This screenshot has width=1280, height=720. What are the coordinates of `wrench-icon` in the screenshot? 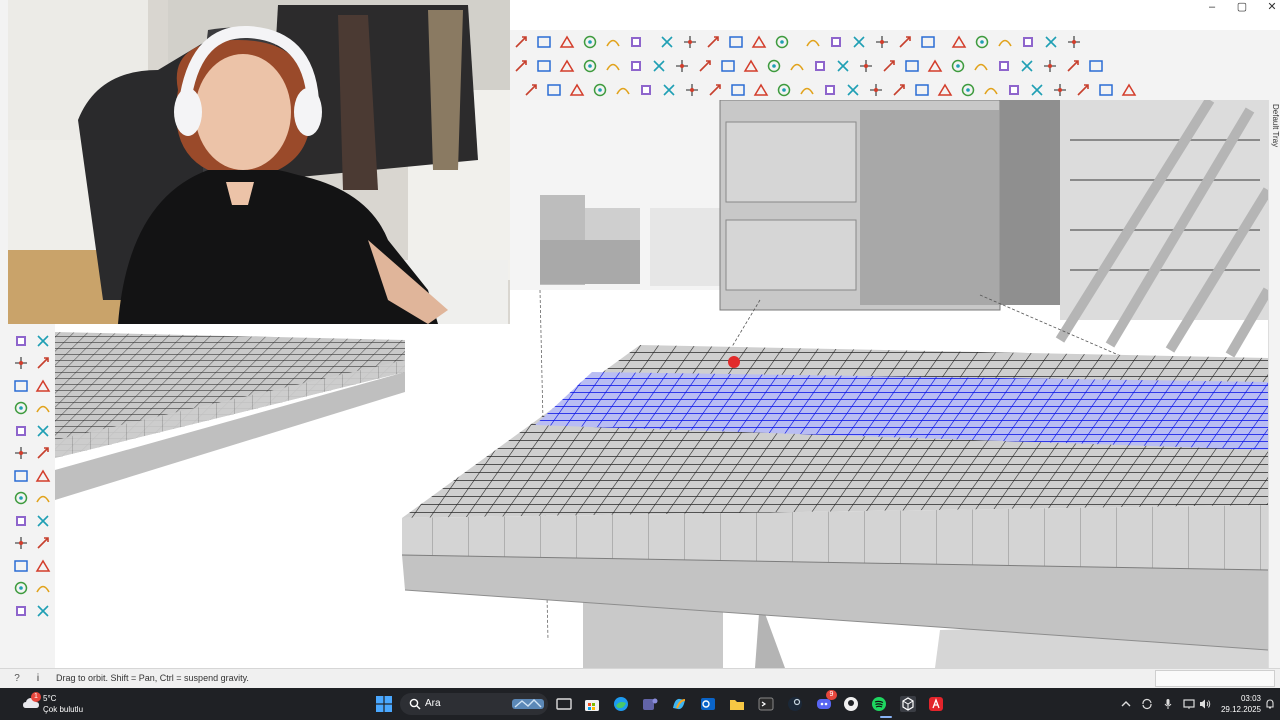 It's located at (829, 90).